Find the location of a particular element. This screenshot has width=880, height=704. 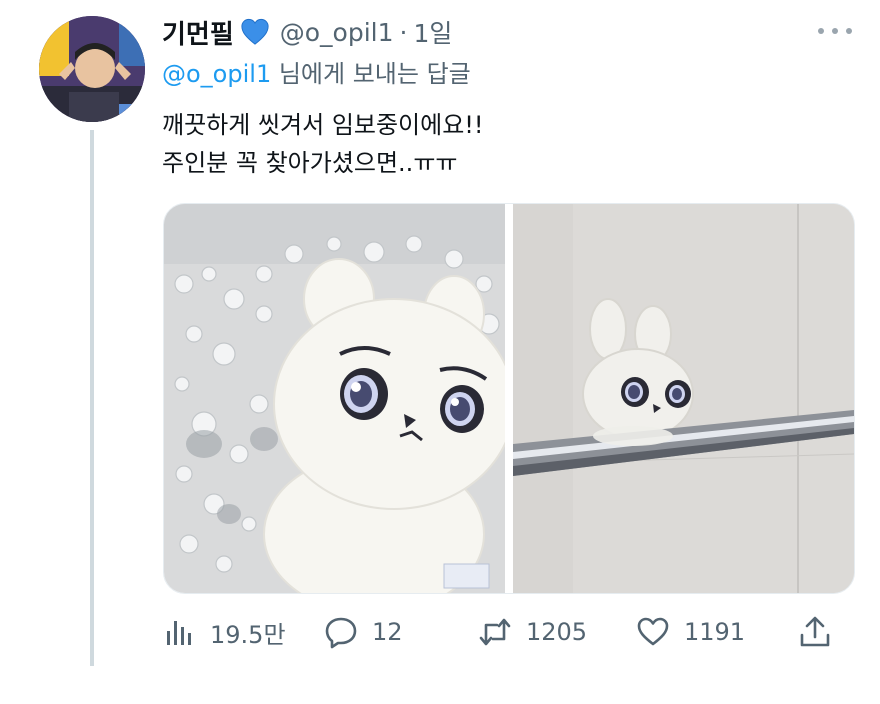

avatar is located at coordinates (92, 69).